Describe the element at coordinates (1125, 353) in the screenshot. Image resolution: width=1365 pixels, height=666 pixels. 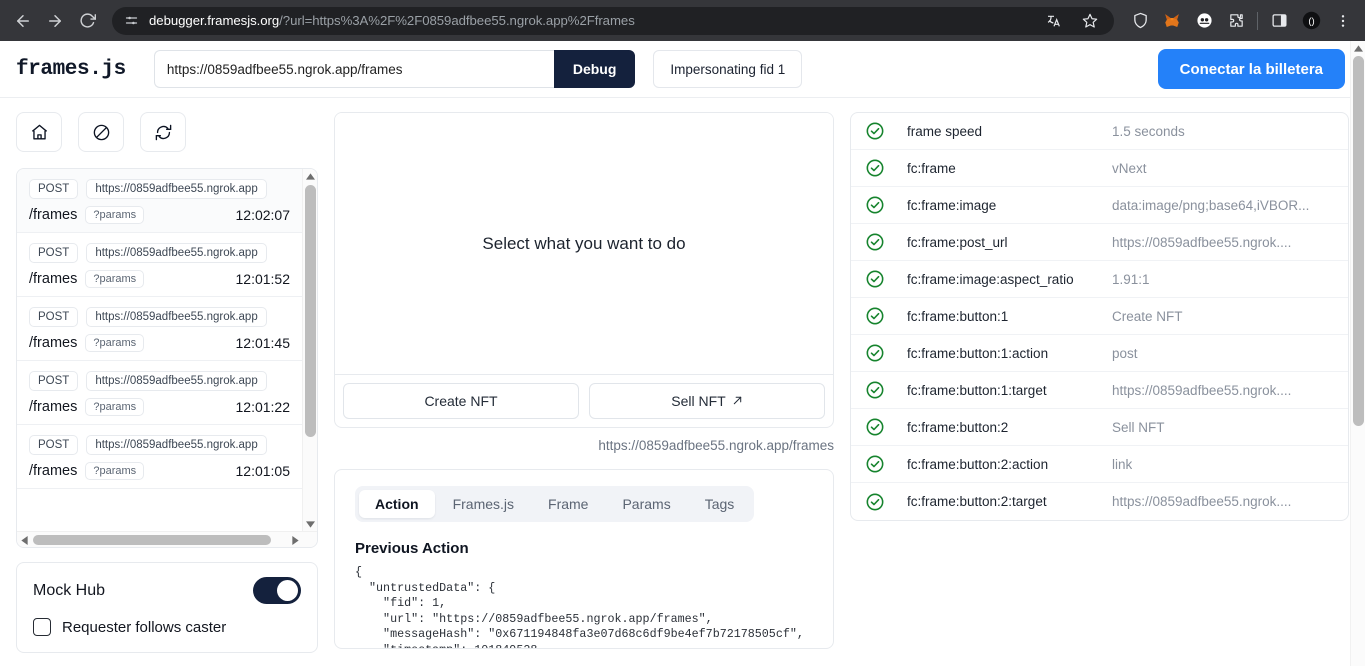
I see `metadata-value: post` at that location.